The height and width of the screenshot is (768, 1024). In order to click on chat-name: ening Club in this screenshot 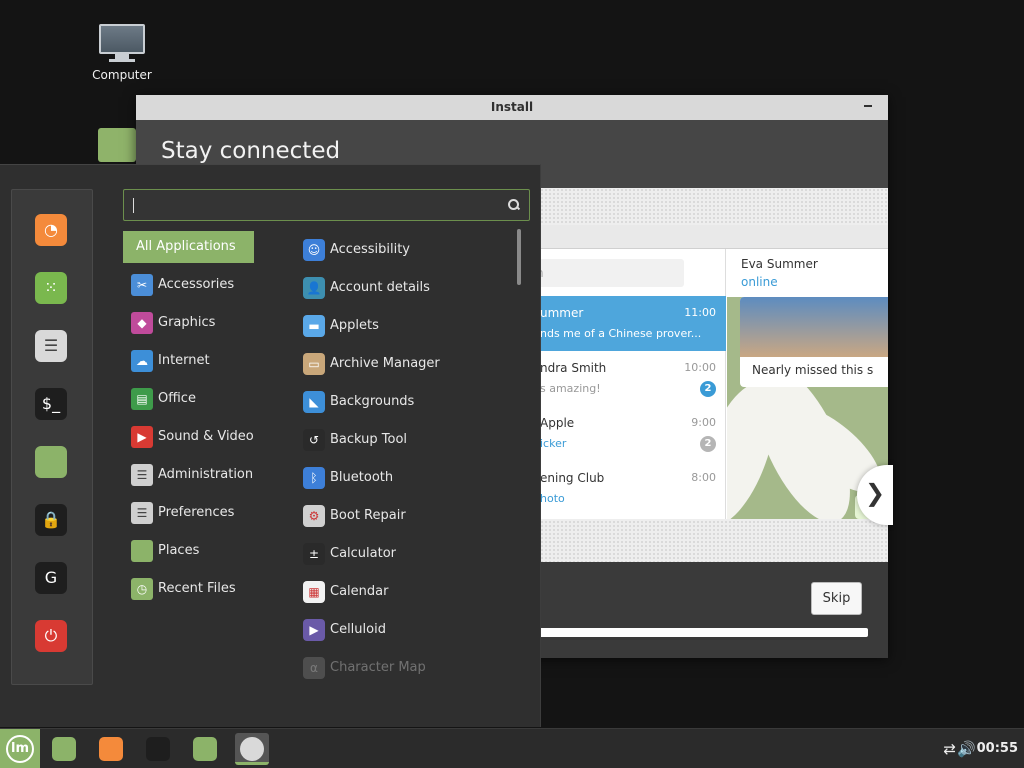, I will do `click(572, 478)`.